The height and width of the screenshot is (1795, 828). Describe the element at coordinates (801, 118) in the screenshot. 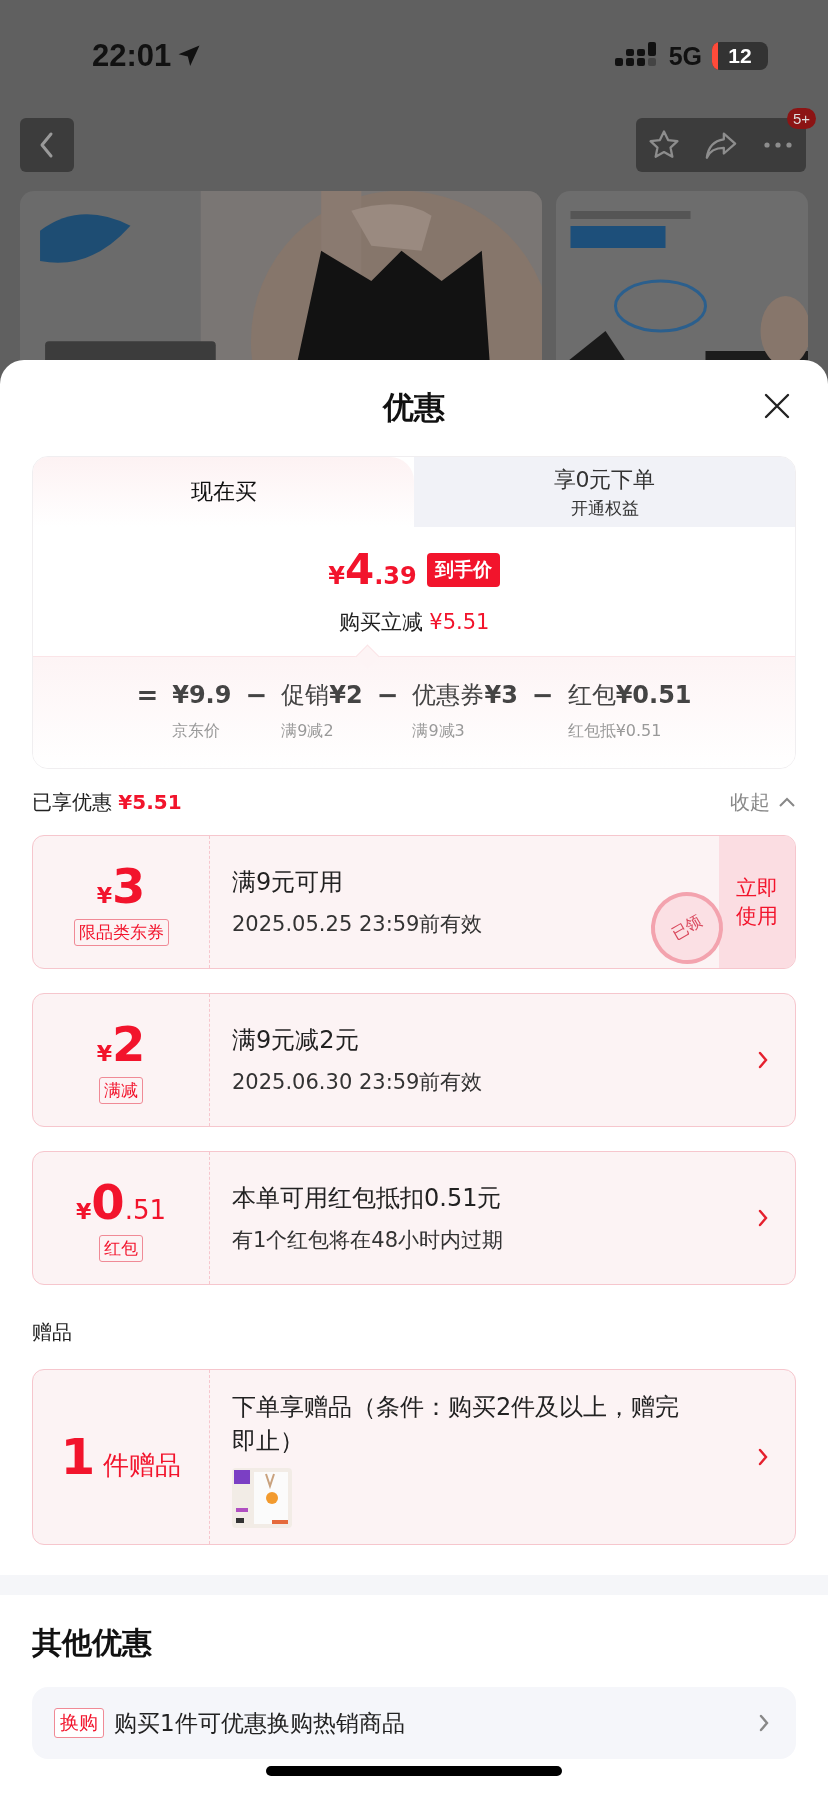

I see `notification-badge: 5+` at that location.